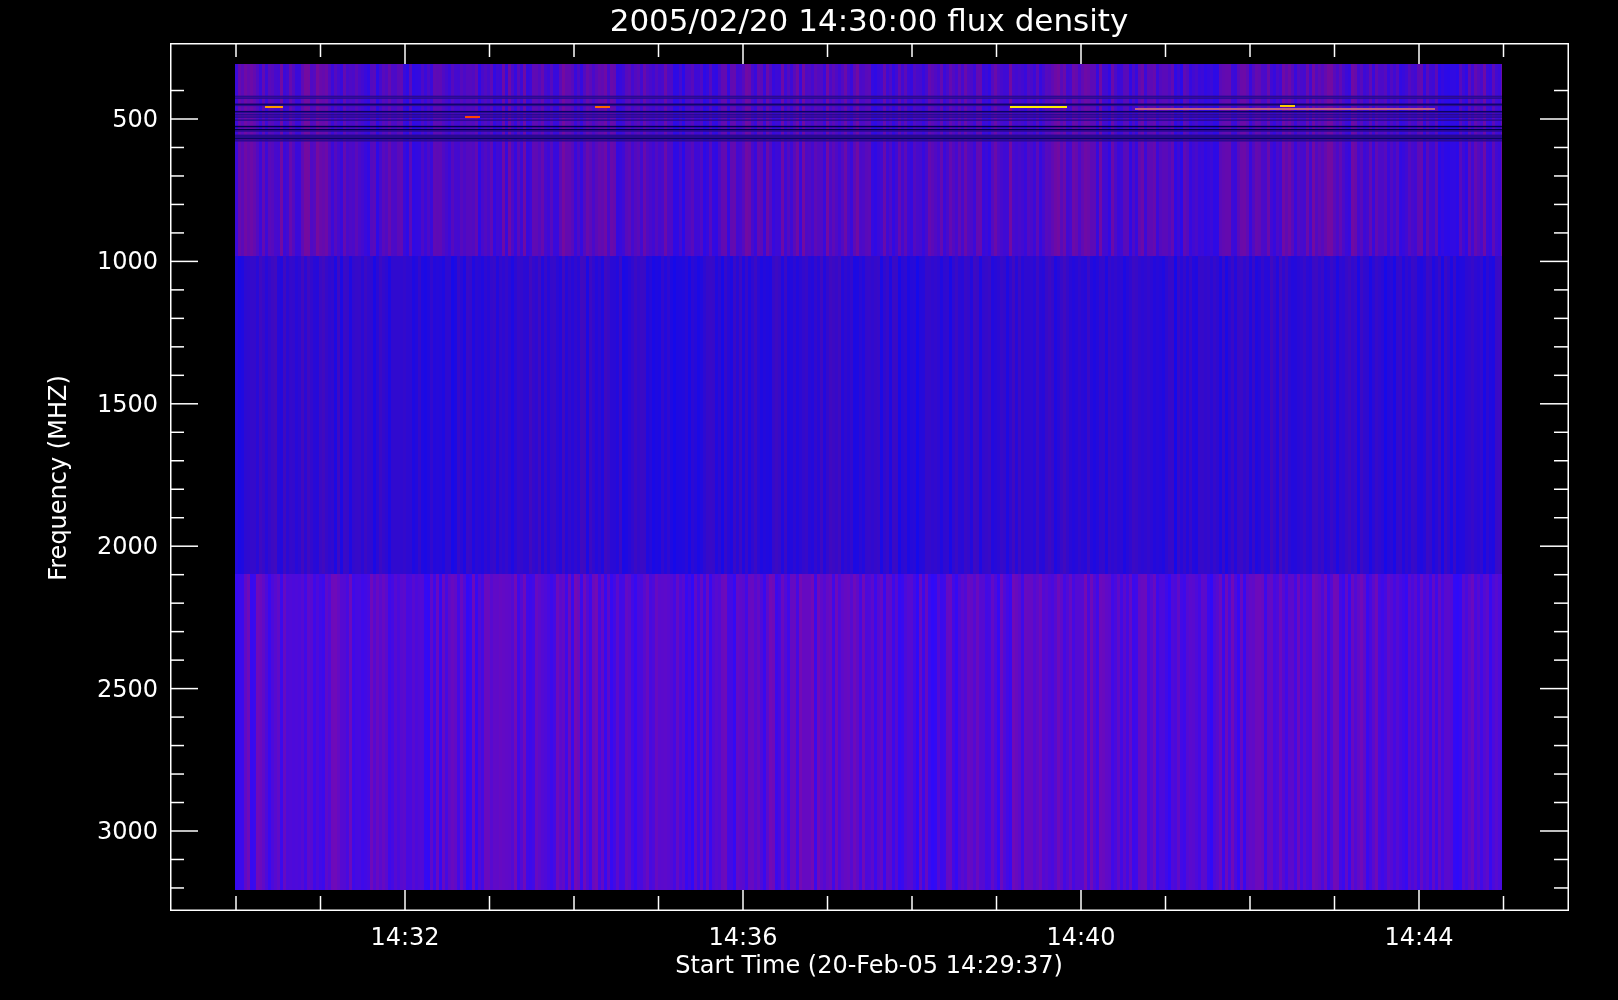  Describe the element at coordinates (127, 261) in the screenshot. I see `y-tick-label: 1000` at that location.